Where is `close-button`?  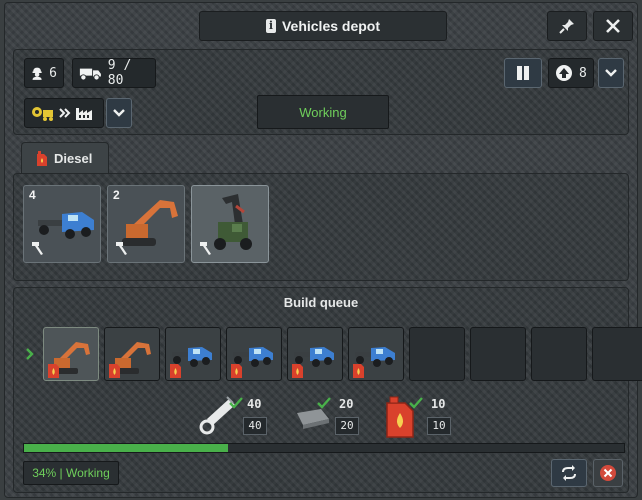 close-button is located at coordinates (613, 26).